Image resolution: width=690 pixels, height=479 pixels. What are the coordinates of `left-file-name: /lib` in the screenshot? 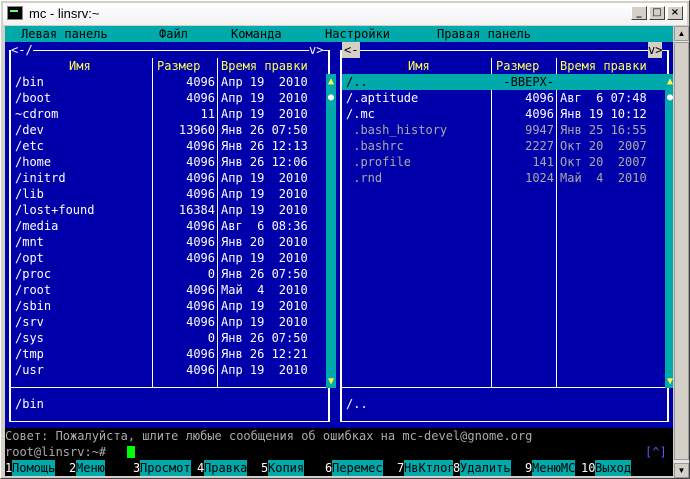 It's located at (83, 194).